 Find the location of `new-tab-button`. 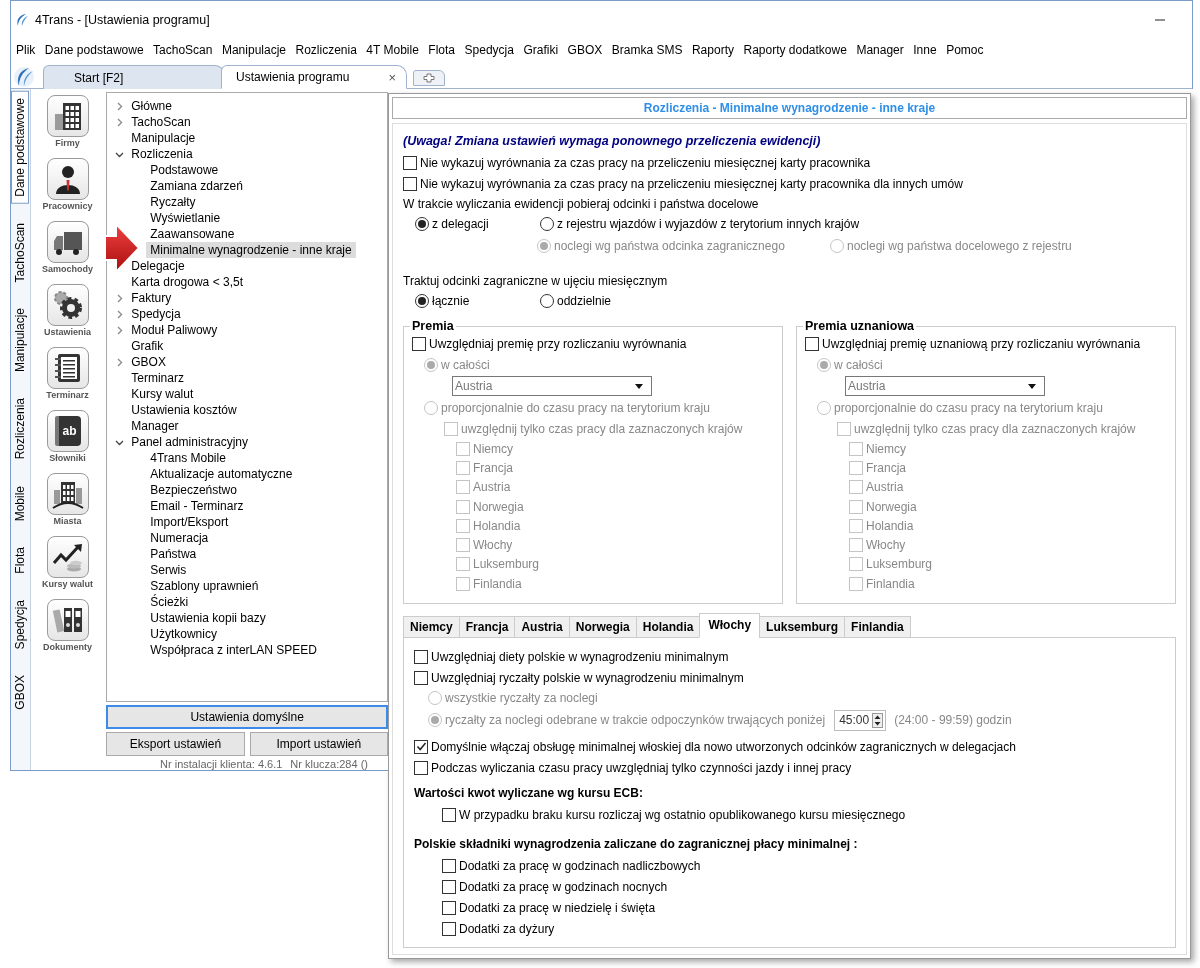

new-tab-button is located at coordinates (429, 78).